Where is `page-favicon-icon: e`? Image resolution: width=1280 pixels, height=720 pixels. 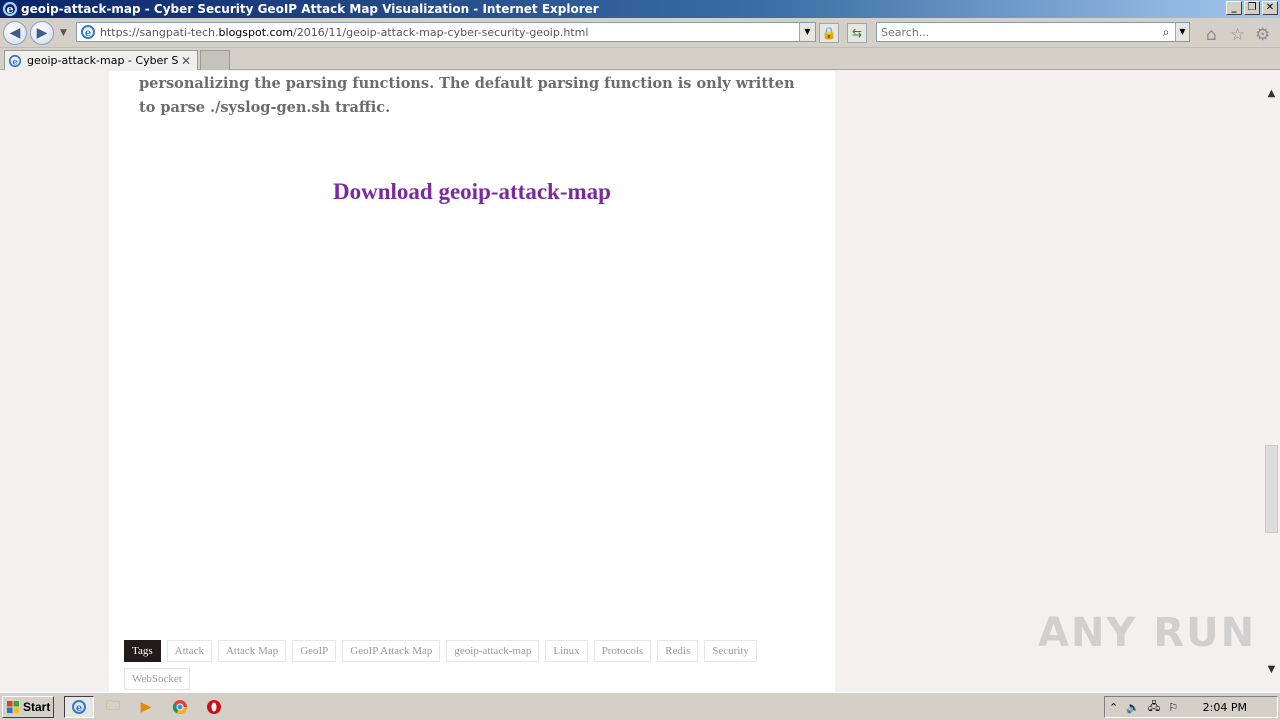
page-favicon-icon: e is located at coordinates (88, 32).